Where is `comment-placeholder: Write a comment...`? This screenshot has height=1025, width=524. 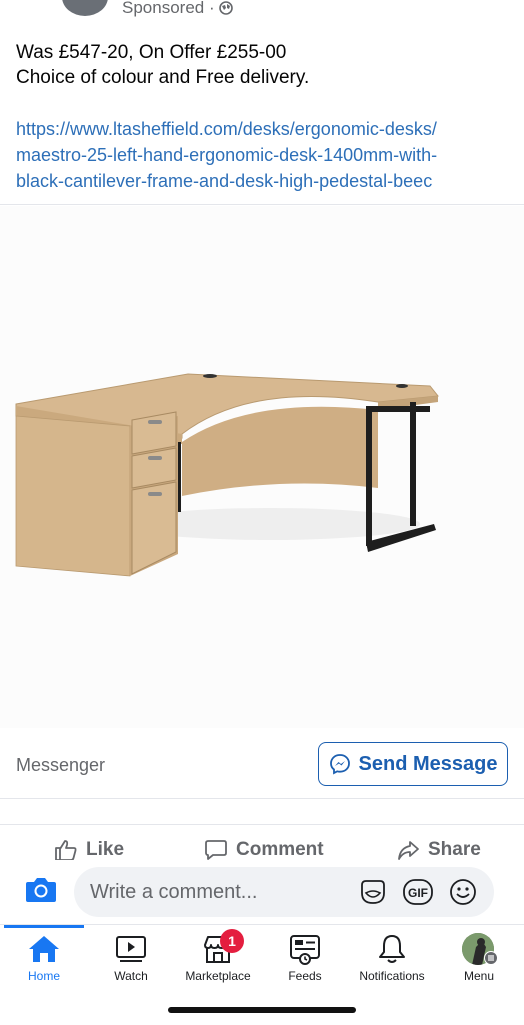
comment-placeholder: Write a comment... is located at coordinates (174, 892).